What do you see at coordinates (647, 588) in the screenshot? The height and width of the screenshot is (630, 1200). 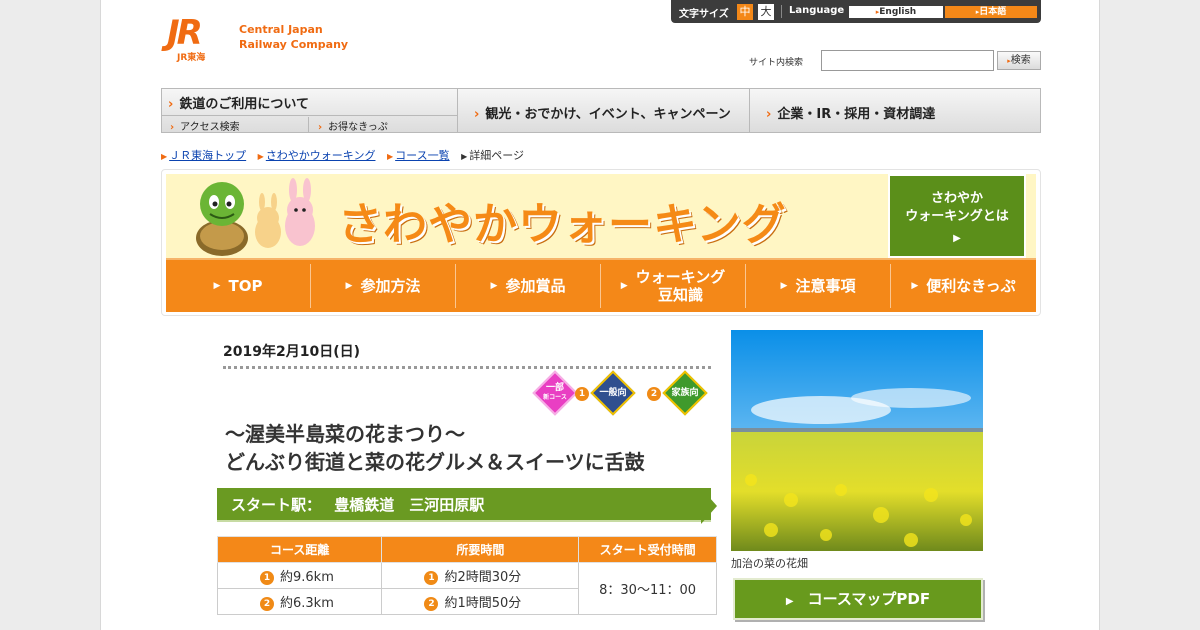 I see `reception-time: 8：30～11：00` at bounding box center [647, 588].